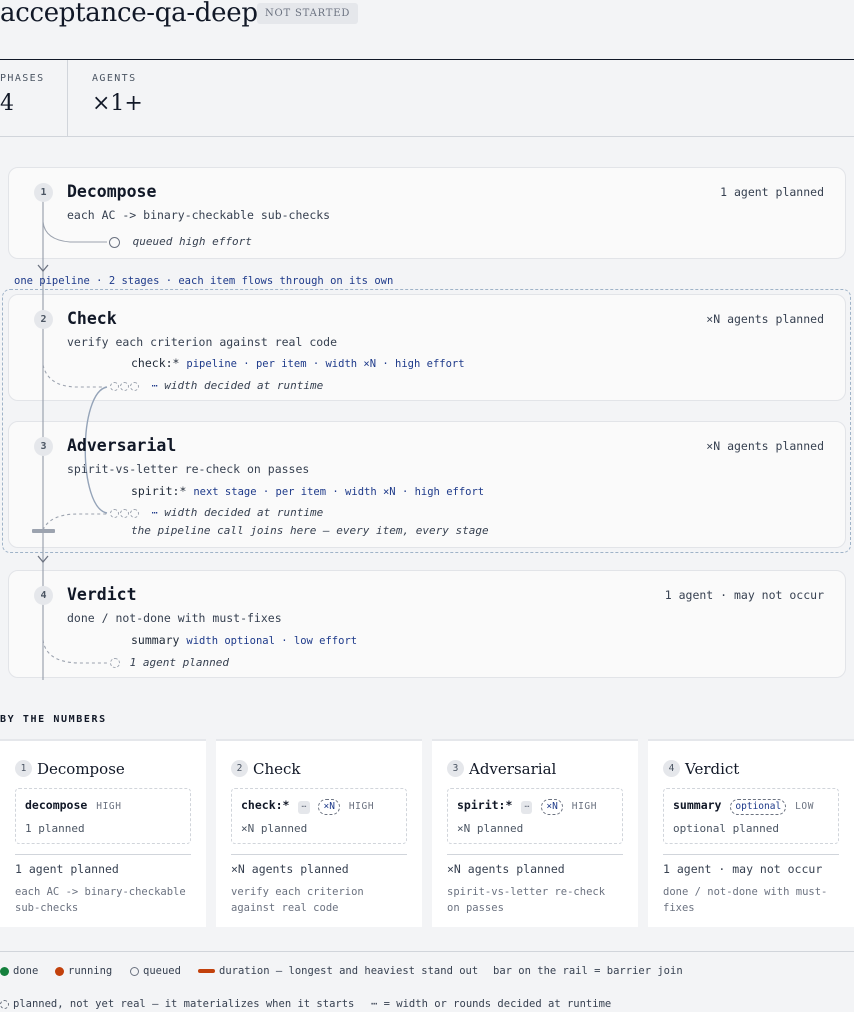  Describe the element at coordinates (765, 319) in the screenshot. I see `phase-agent-count: ×N agents planned` at that location.